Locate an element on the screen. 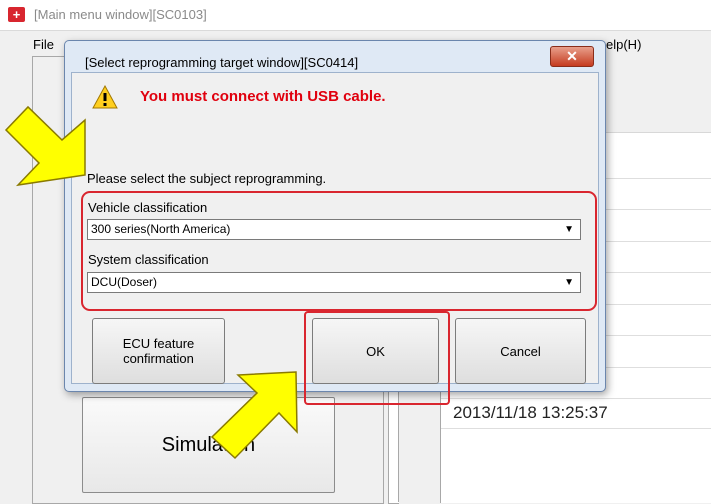 The image size is (711, 504). warning-icon is located at coordinates (105, 97).